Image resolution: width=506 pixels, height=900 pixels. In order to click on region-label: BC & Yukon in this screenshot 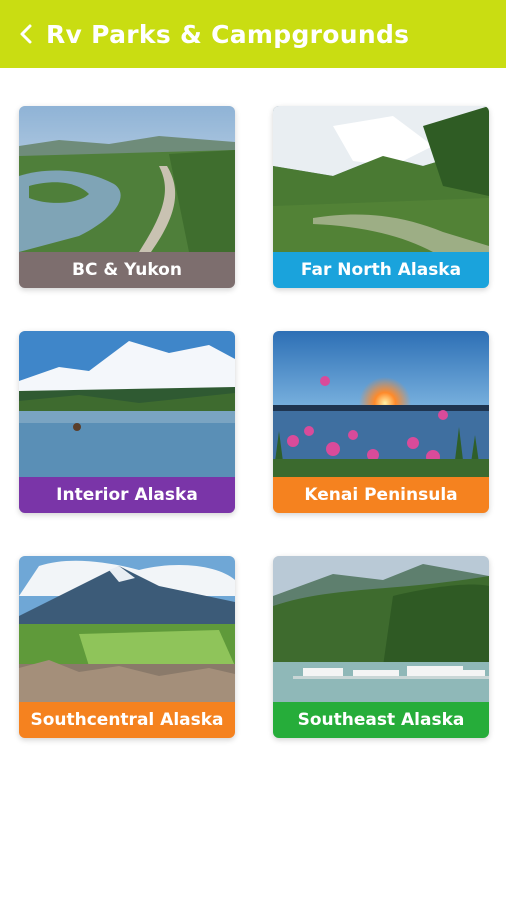, I will do `click(127, 270)`.